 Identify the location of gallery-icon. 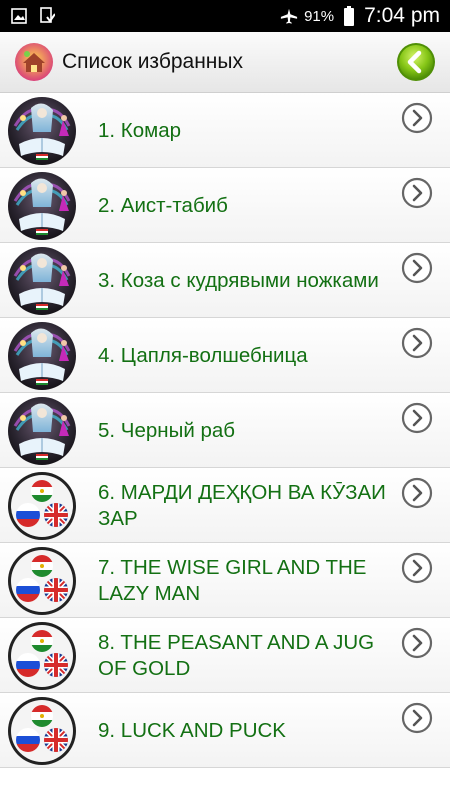
(19, 16).